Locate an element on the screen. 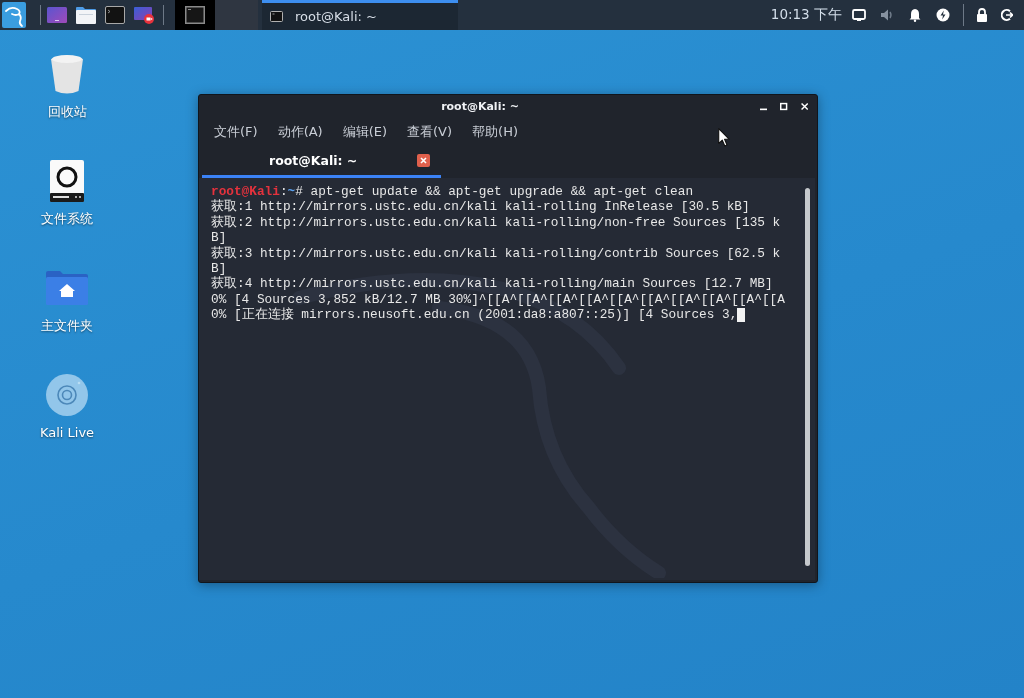 The image size is (1024, 698). bolt-circle-icon is located at coordinates (943, 15).